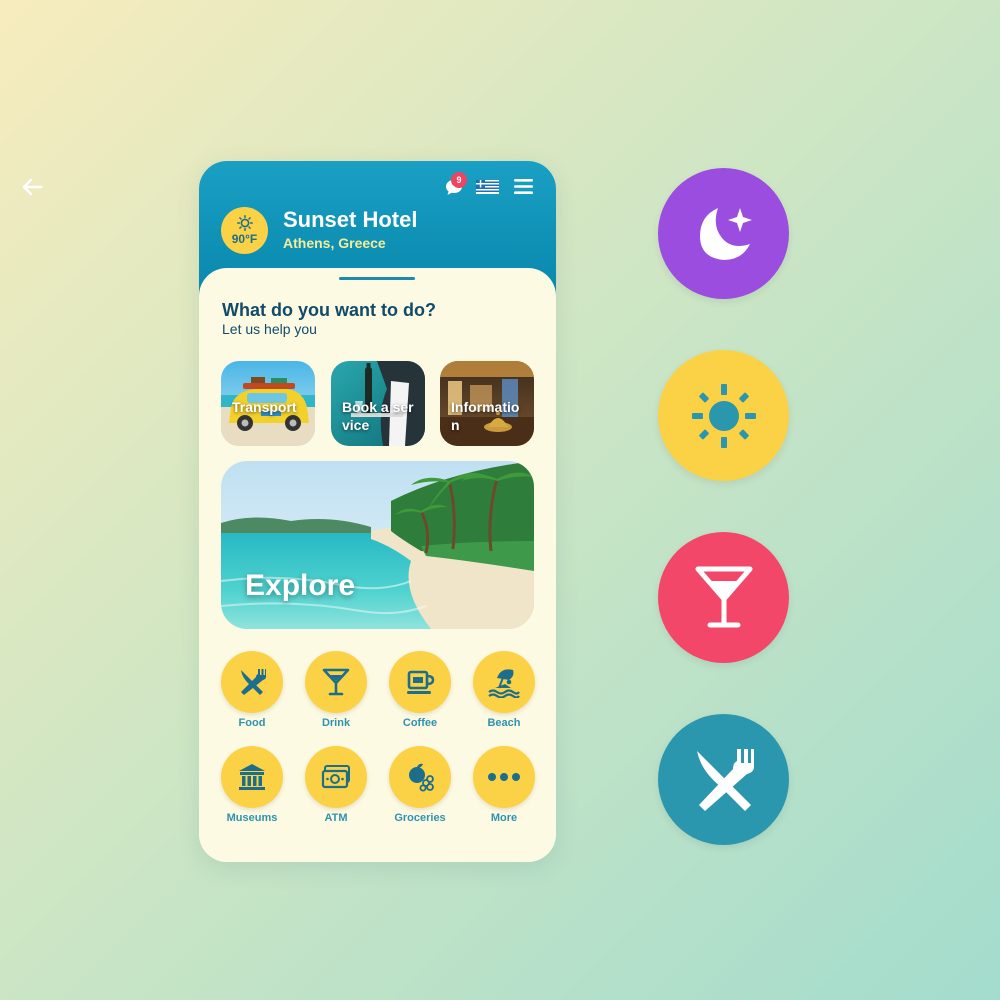 This screenshot has width=1000, height=1000. What do you see at coordinates (485, 416) in the screenshot?
I see `information-label: Information` at bounding box center [485, 416].